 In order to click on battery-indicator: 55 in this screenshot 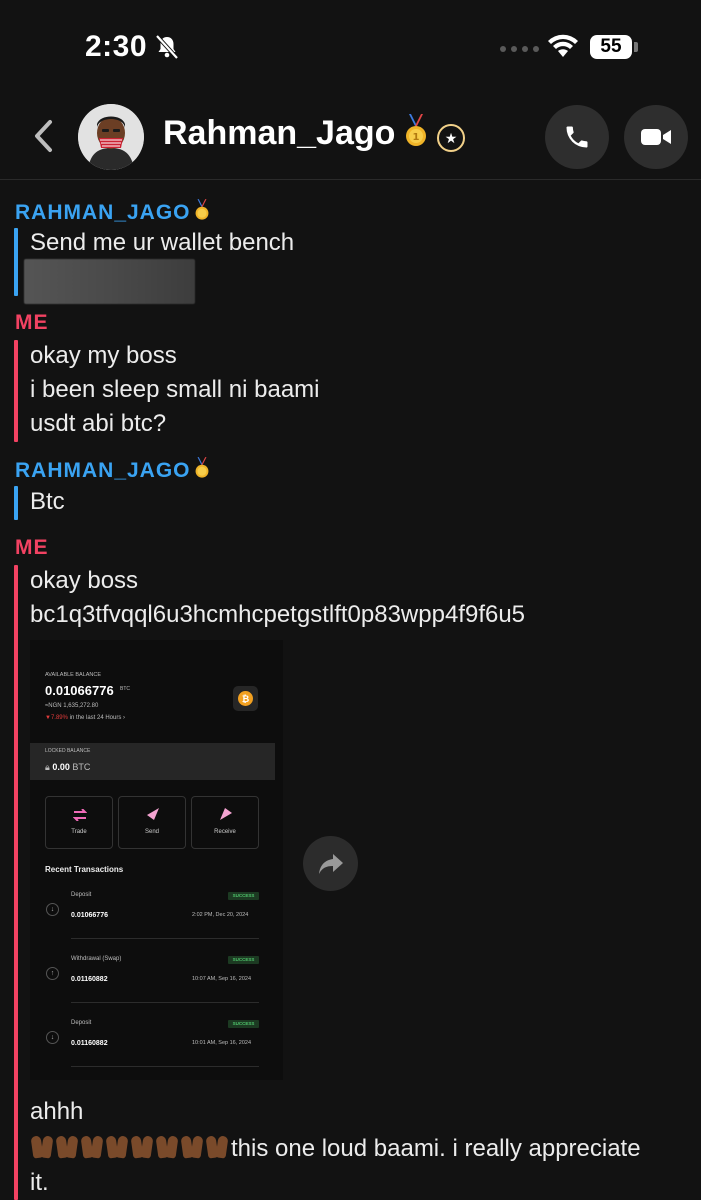, I will do `click(611, 47)`.